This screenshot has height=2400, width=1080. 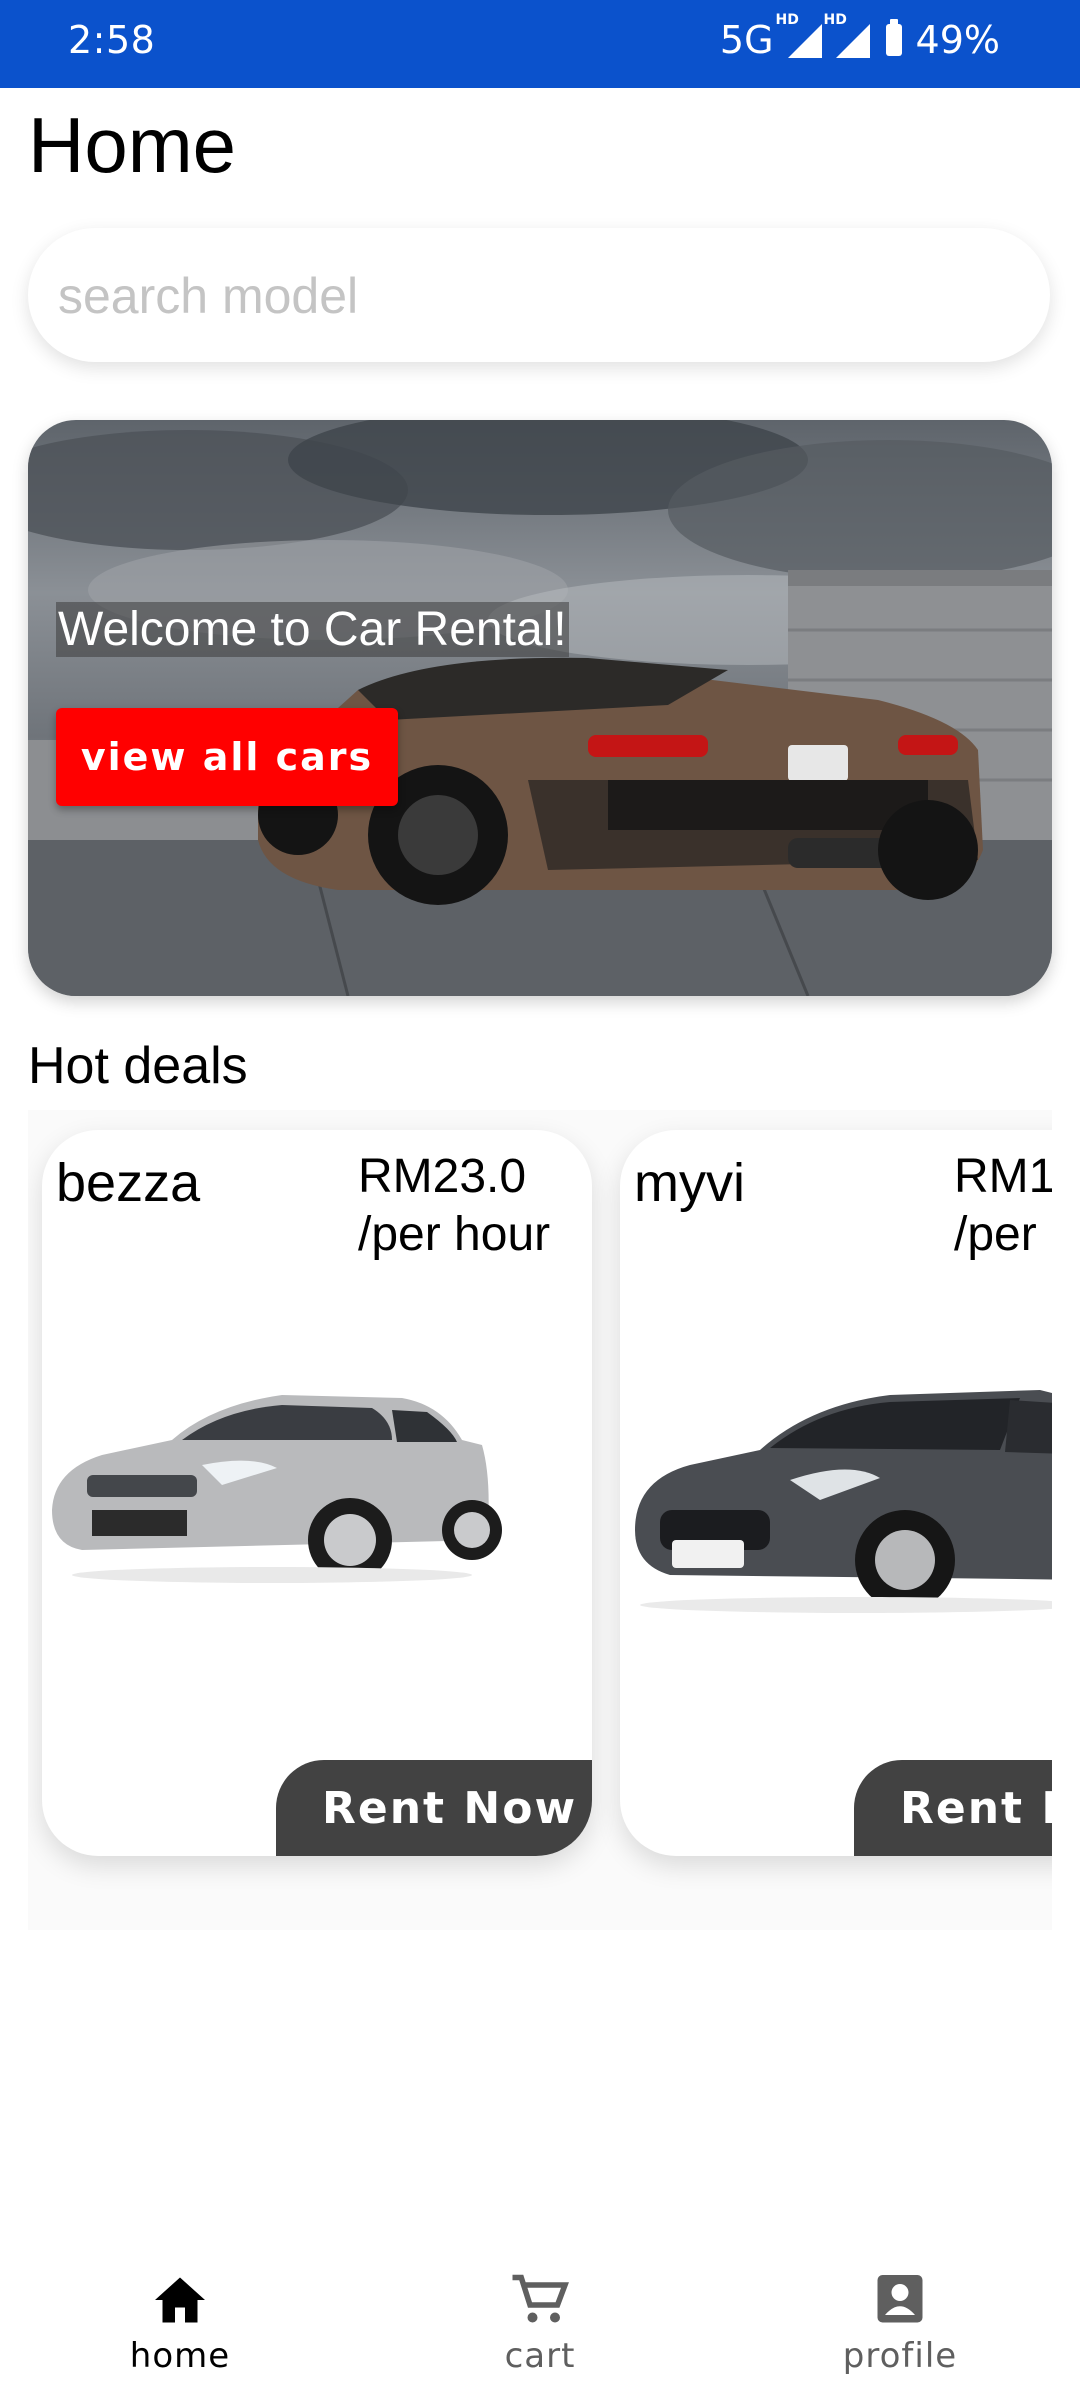 I want to click on search-bar, so click(x=539, y=295).